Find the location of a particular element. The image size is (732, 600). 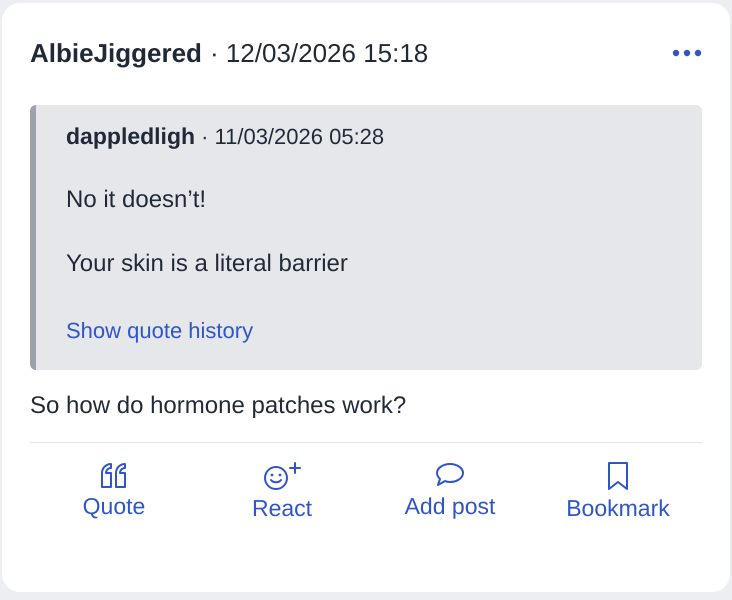

smiley-plus-icon is located at coordinates (282, 476).